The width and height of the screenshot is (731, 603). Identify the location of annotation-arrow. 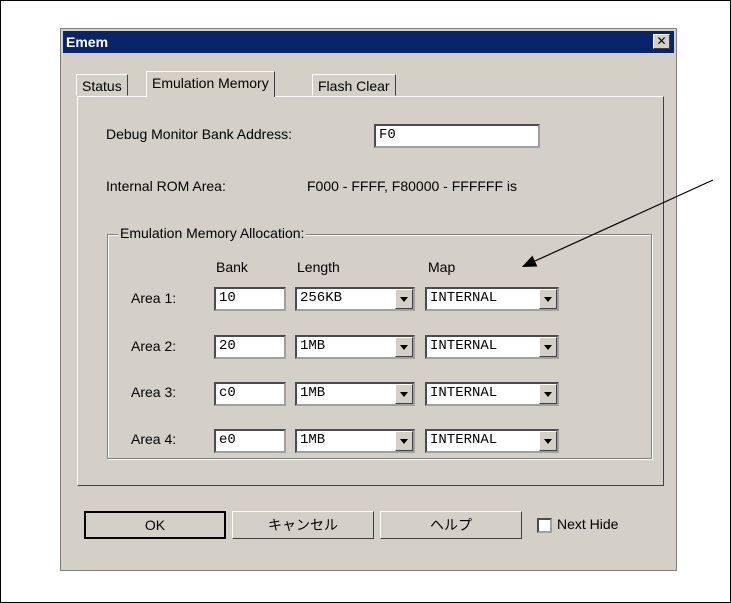
(617, 223).